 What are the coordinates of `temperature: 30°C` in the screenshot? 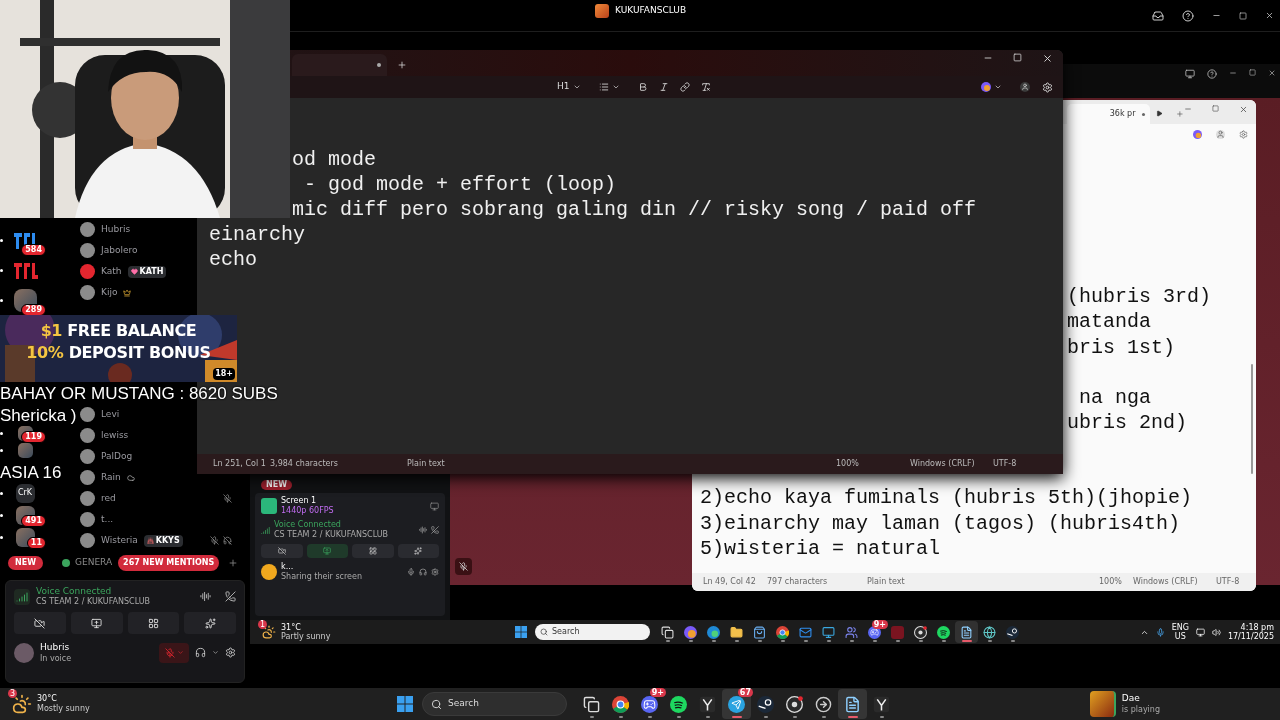 It's located at (47, 699).